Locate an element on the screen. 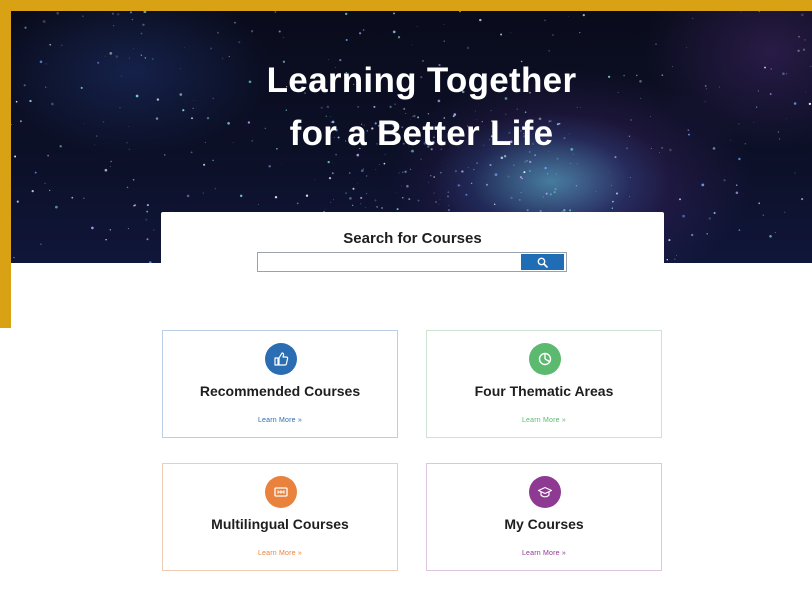  card-recommended-courses: Recommended Courses Learn More » is located at coordinates (280, 384).